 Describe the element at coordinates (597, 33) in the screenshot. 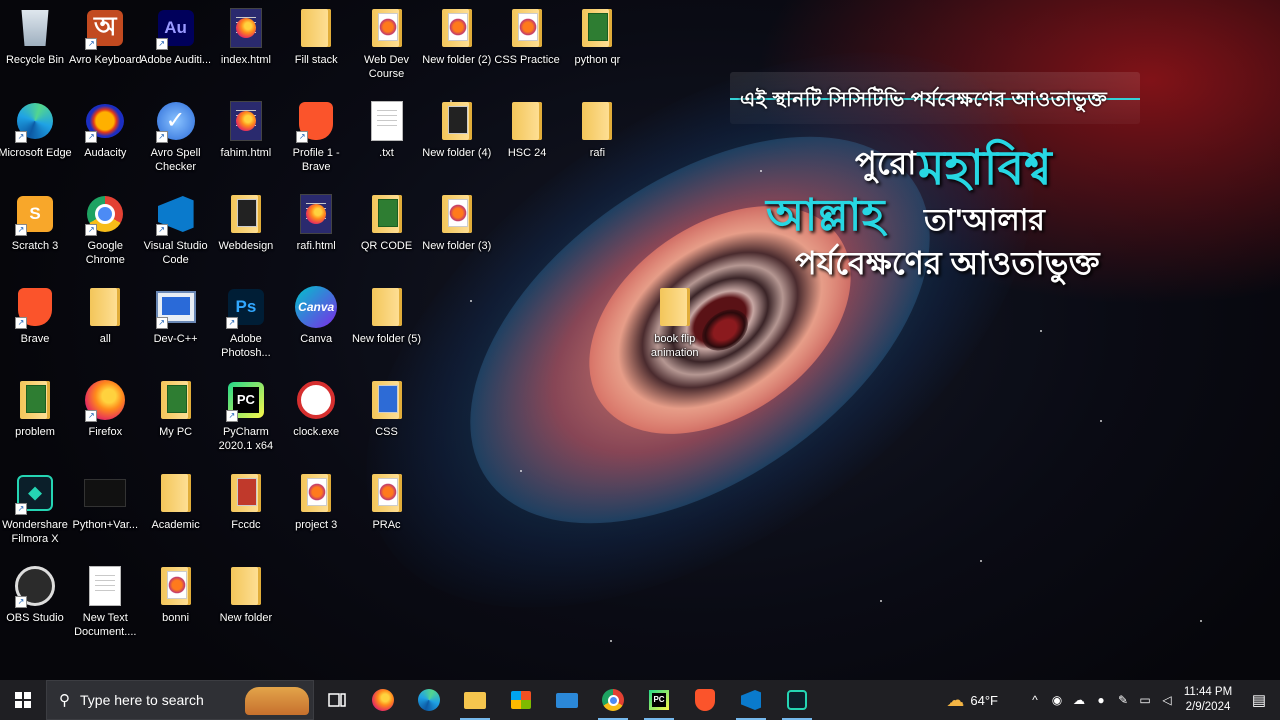

I see `desktop-icon: python qr` at that location.